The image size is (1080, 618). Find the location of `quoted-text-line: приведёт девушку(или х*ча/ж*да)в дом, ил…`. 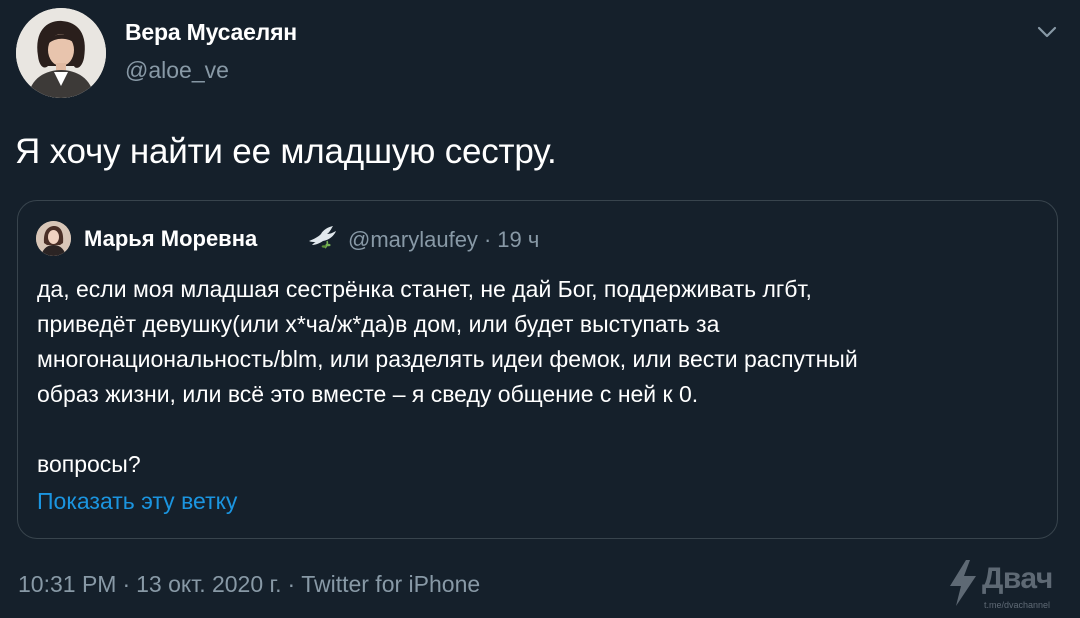

quoted-text-line: приведёт девушку(или х*ча/ж*да)в дом, ил… is located at coordinates (378, 324).